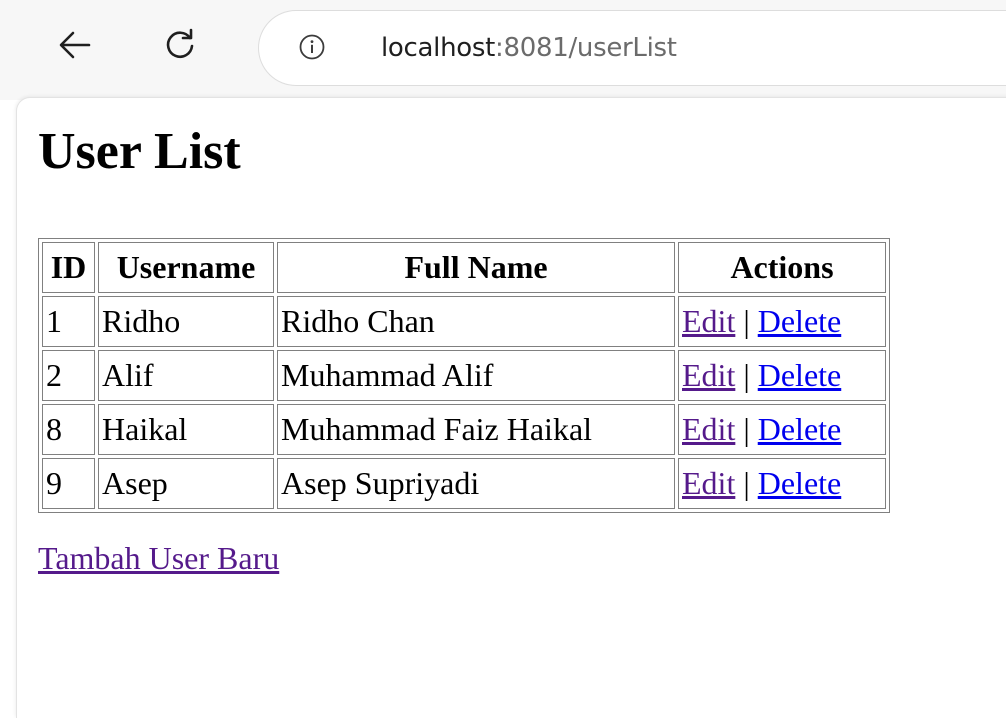 The height and width of the screenshot is (718, 1006). Describe the element at coordinates (68, 483) in the screenshot. I see `cell-id: 9` at that location.